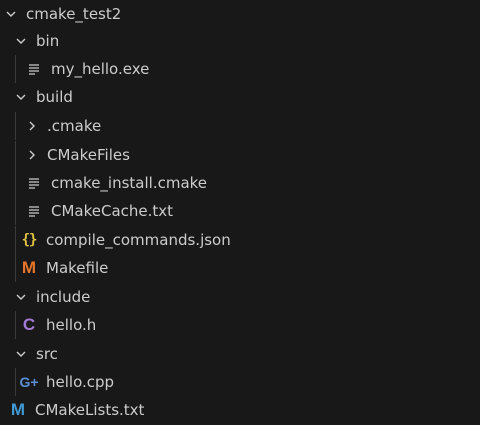 The width and height of the screenshot is (480, 425). I want to click on tree-item-label: src, so click(47, 354).